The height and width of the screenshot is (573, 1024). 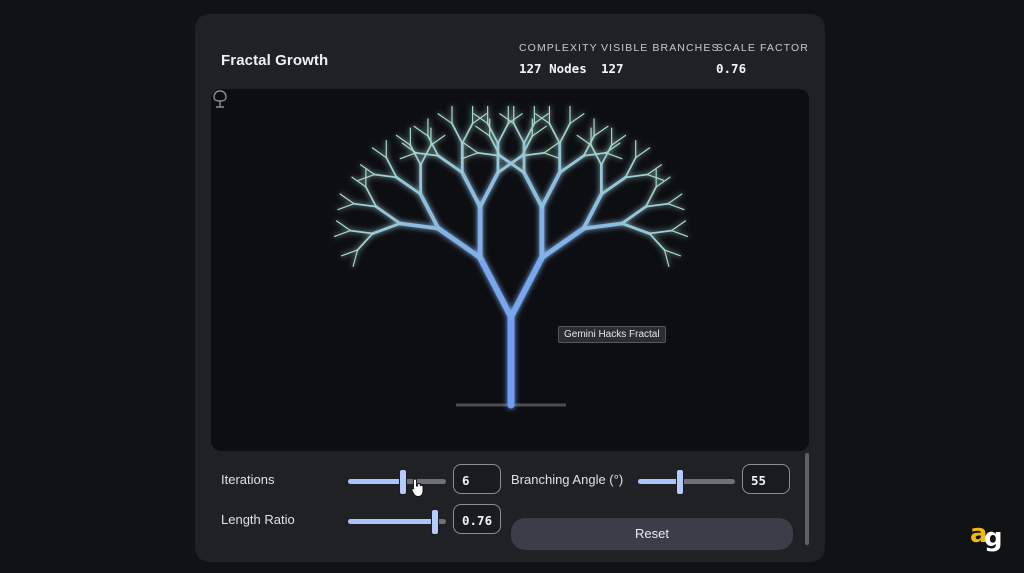 What do you see at coordinates (477, 479) in the screenshot?
I see `iterations-input: 6` at bounding box center [477, 479].